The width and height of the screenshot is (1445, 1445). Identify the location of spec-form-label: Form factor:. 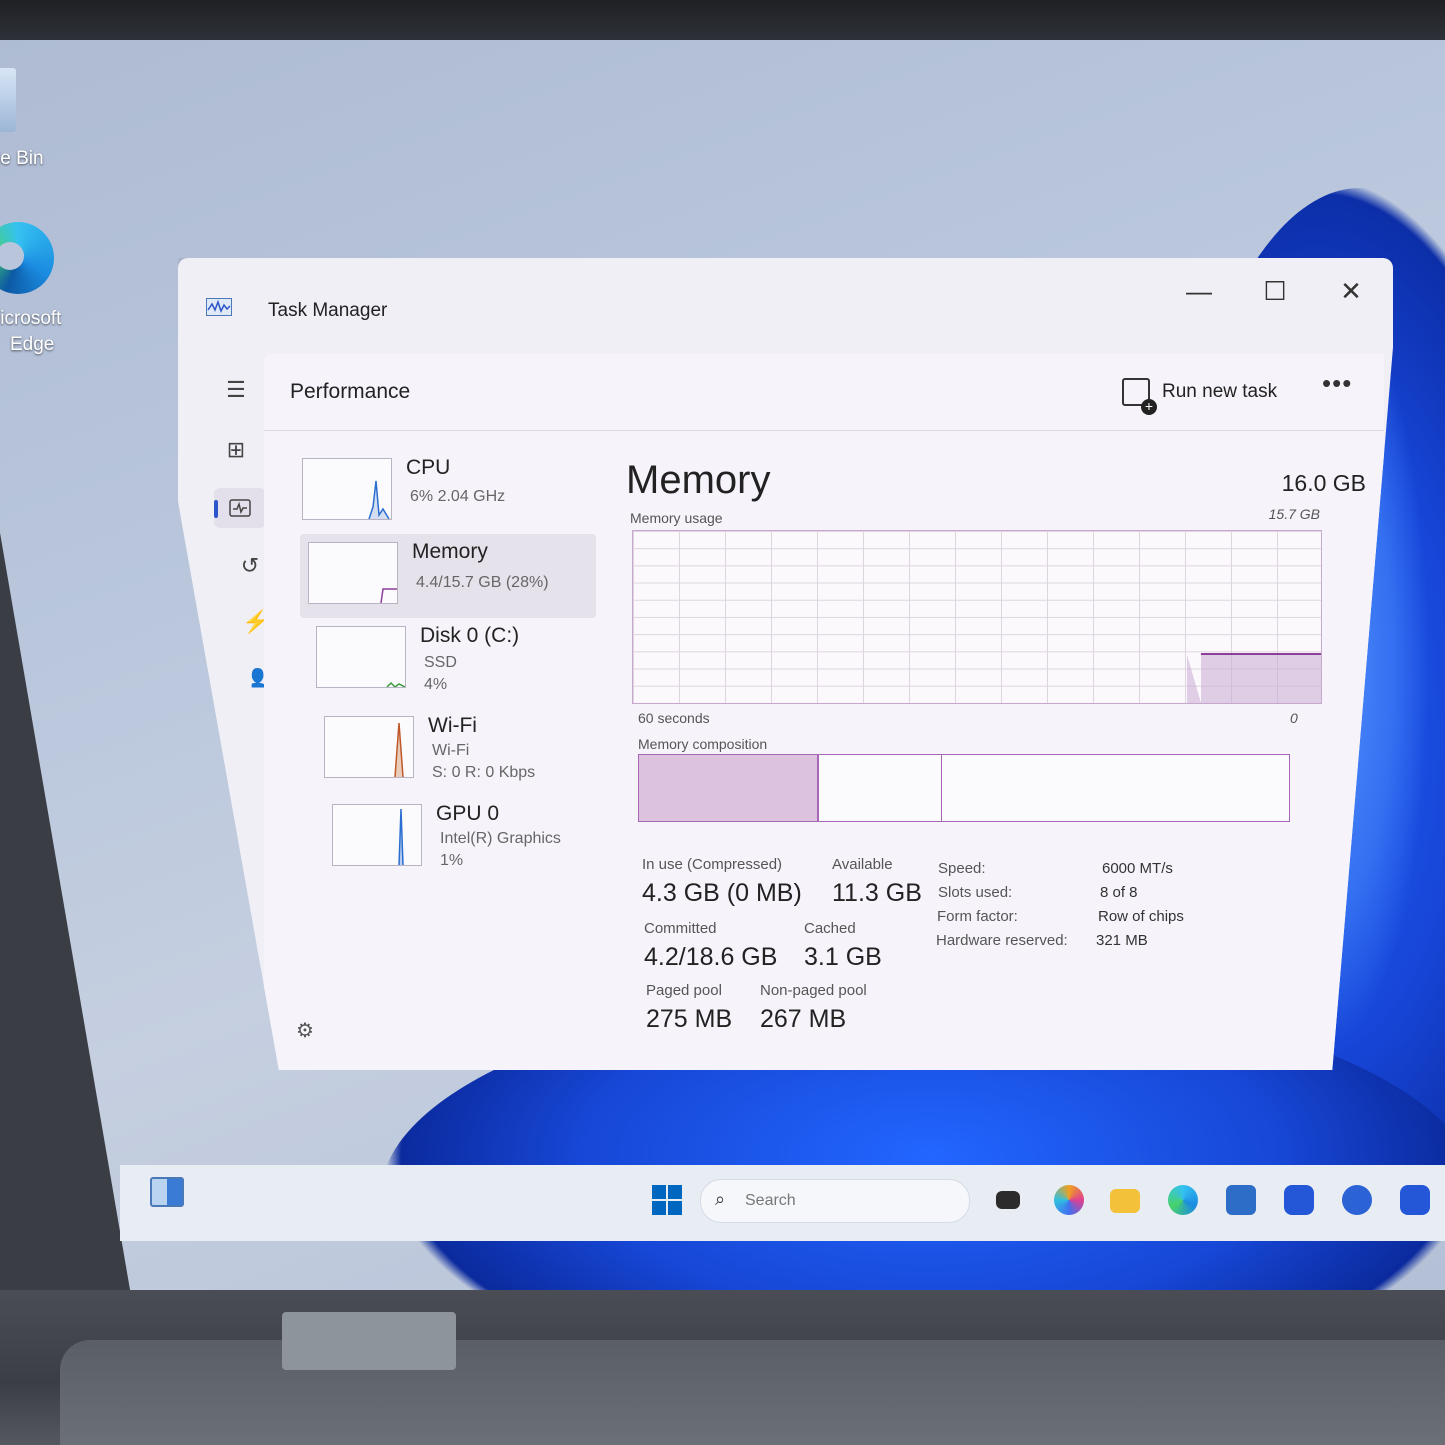
(977, 916).